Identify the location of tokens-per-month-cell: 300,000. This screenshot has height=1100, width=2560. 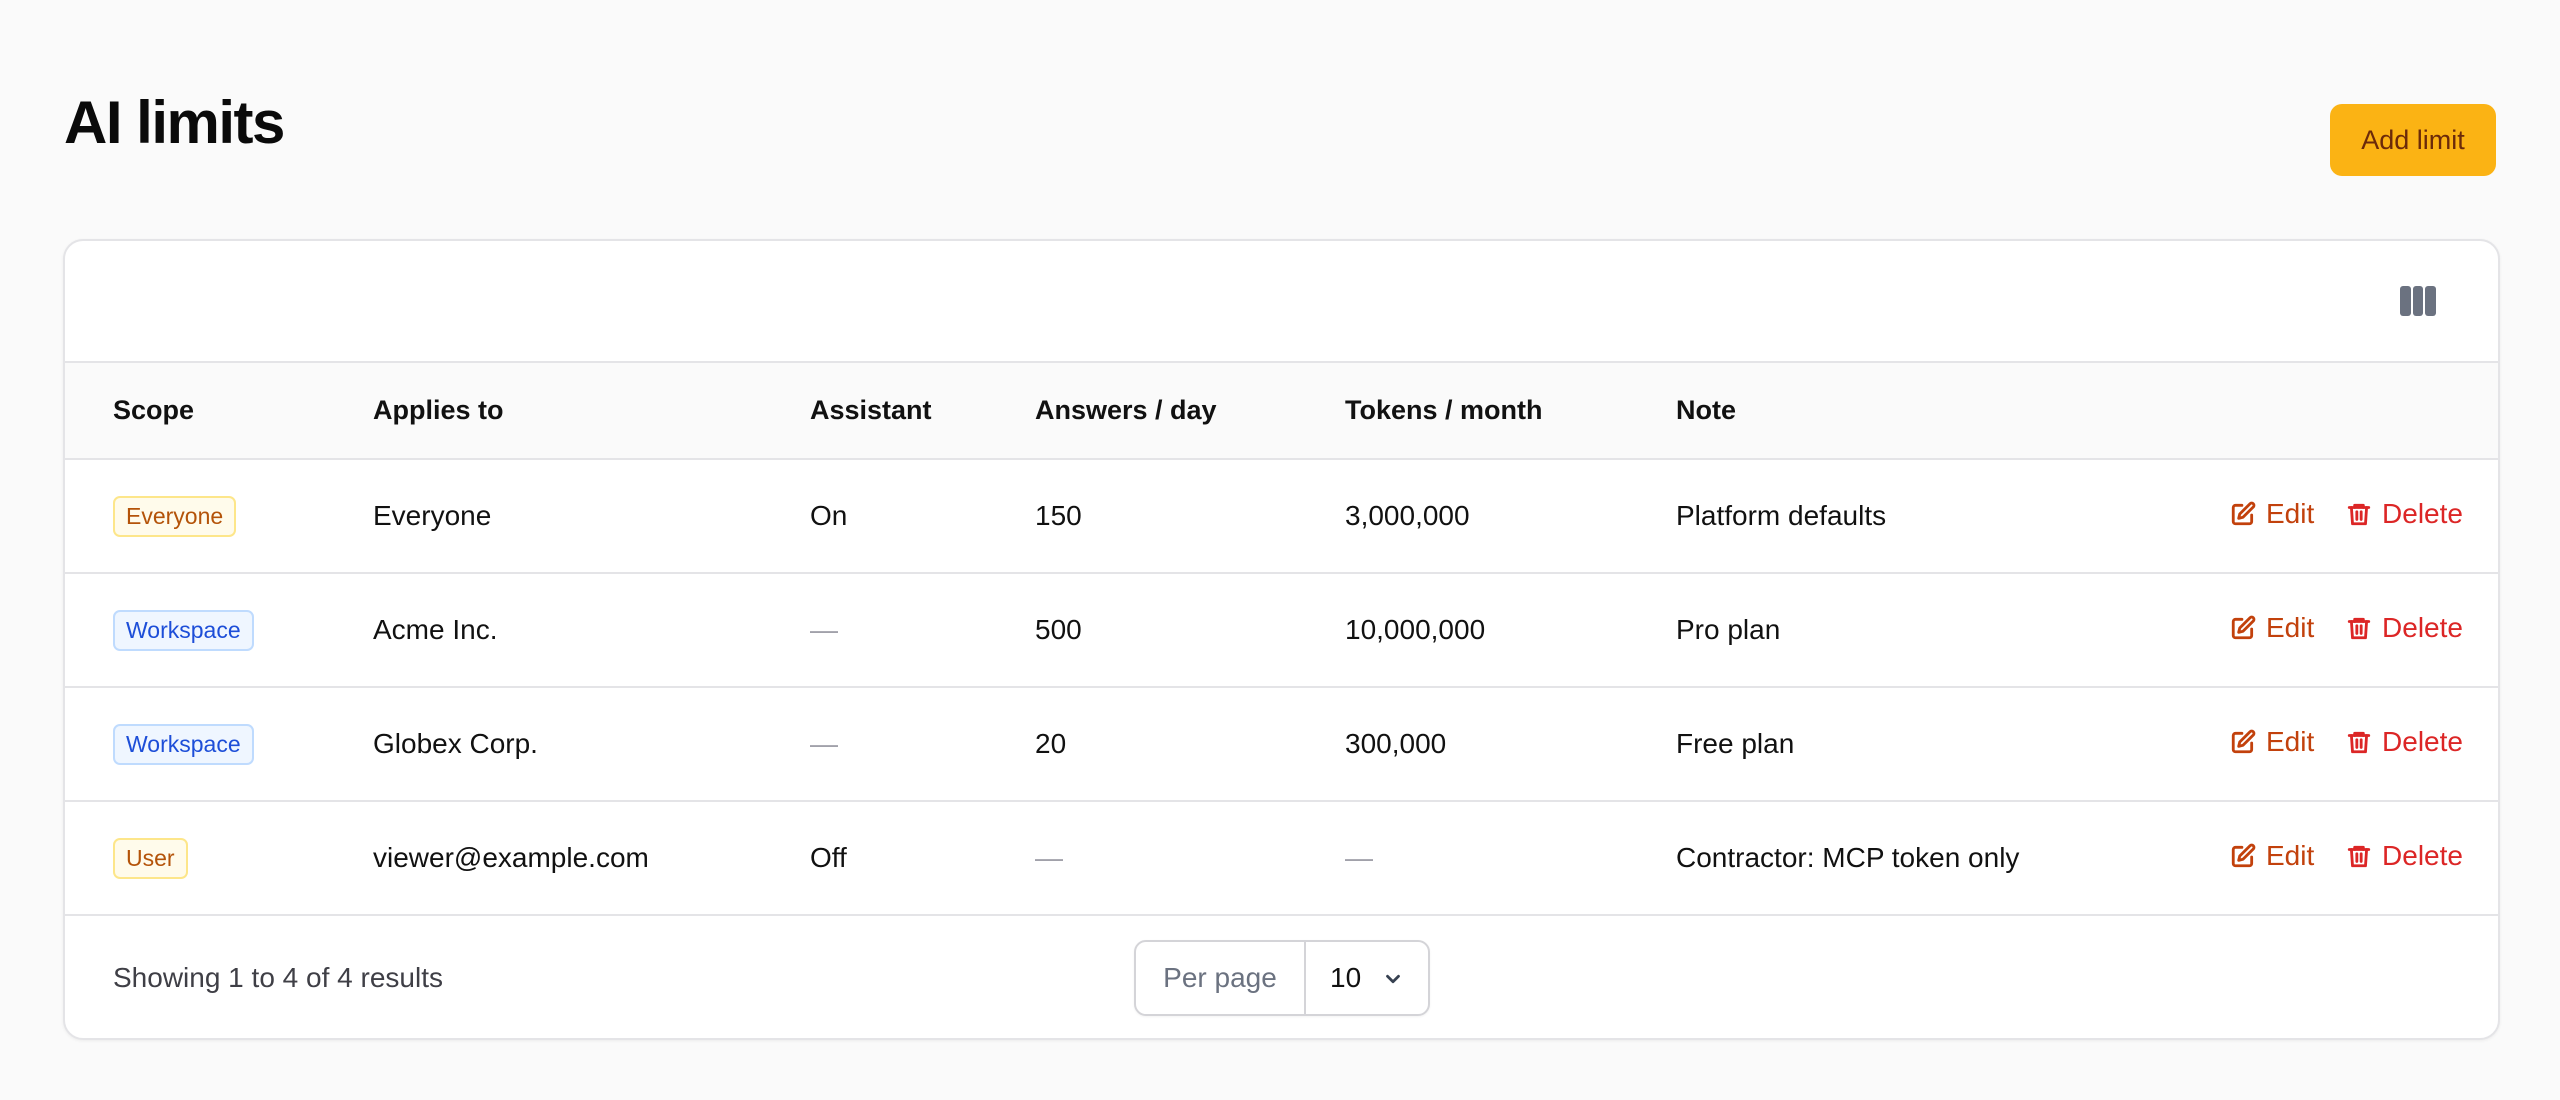
(1510, 744).